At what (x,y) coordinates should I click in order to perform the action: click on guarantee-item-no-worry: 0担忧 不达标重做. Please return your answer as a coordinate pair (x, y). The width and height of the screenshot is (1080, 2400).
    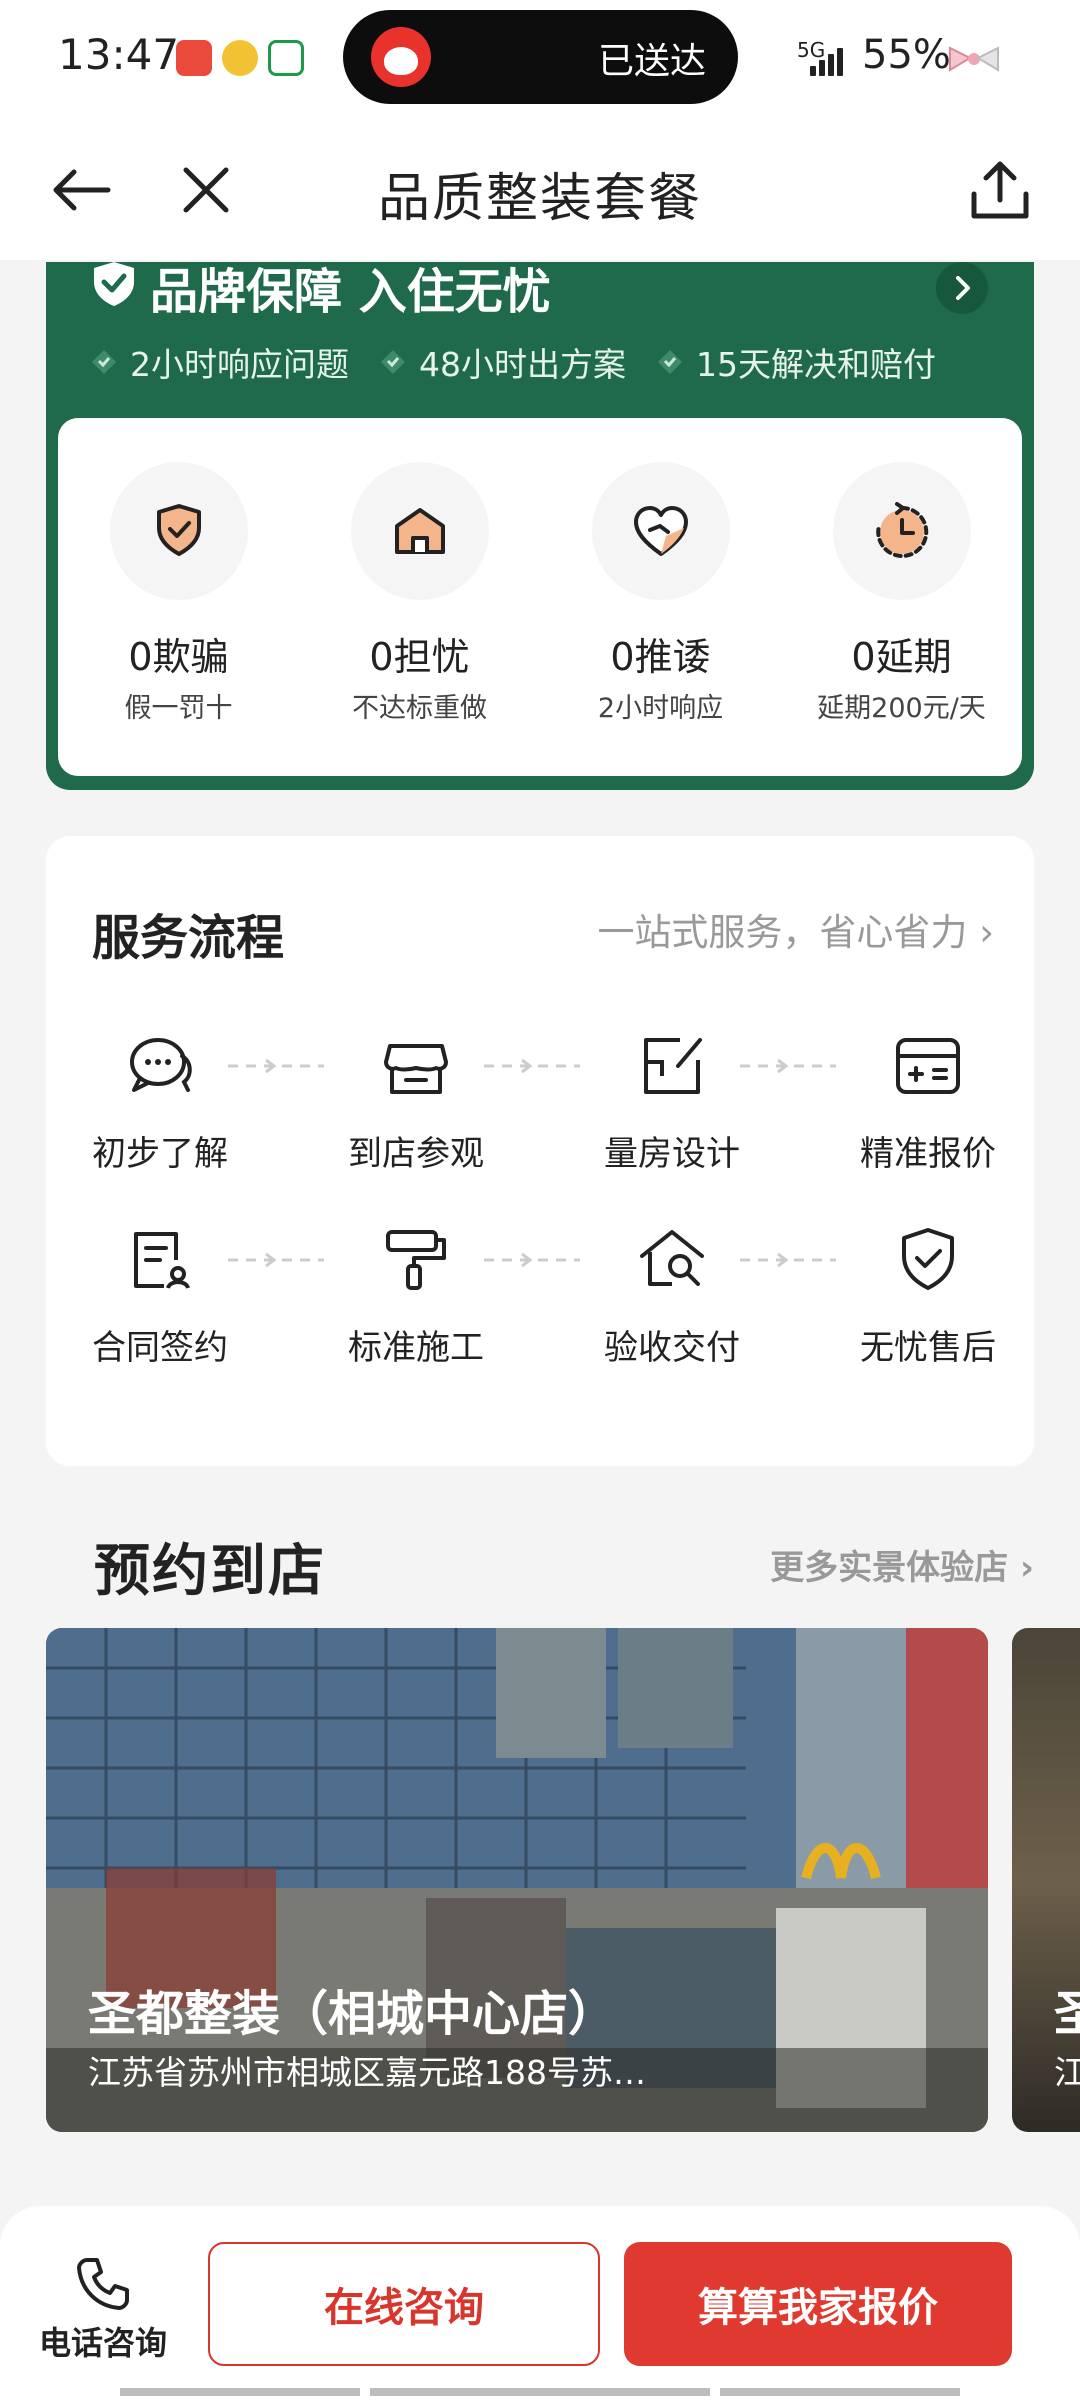
    Looking at the image, I should click on (419, 597).